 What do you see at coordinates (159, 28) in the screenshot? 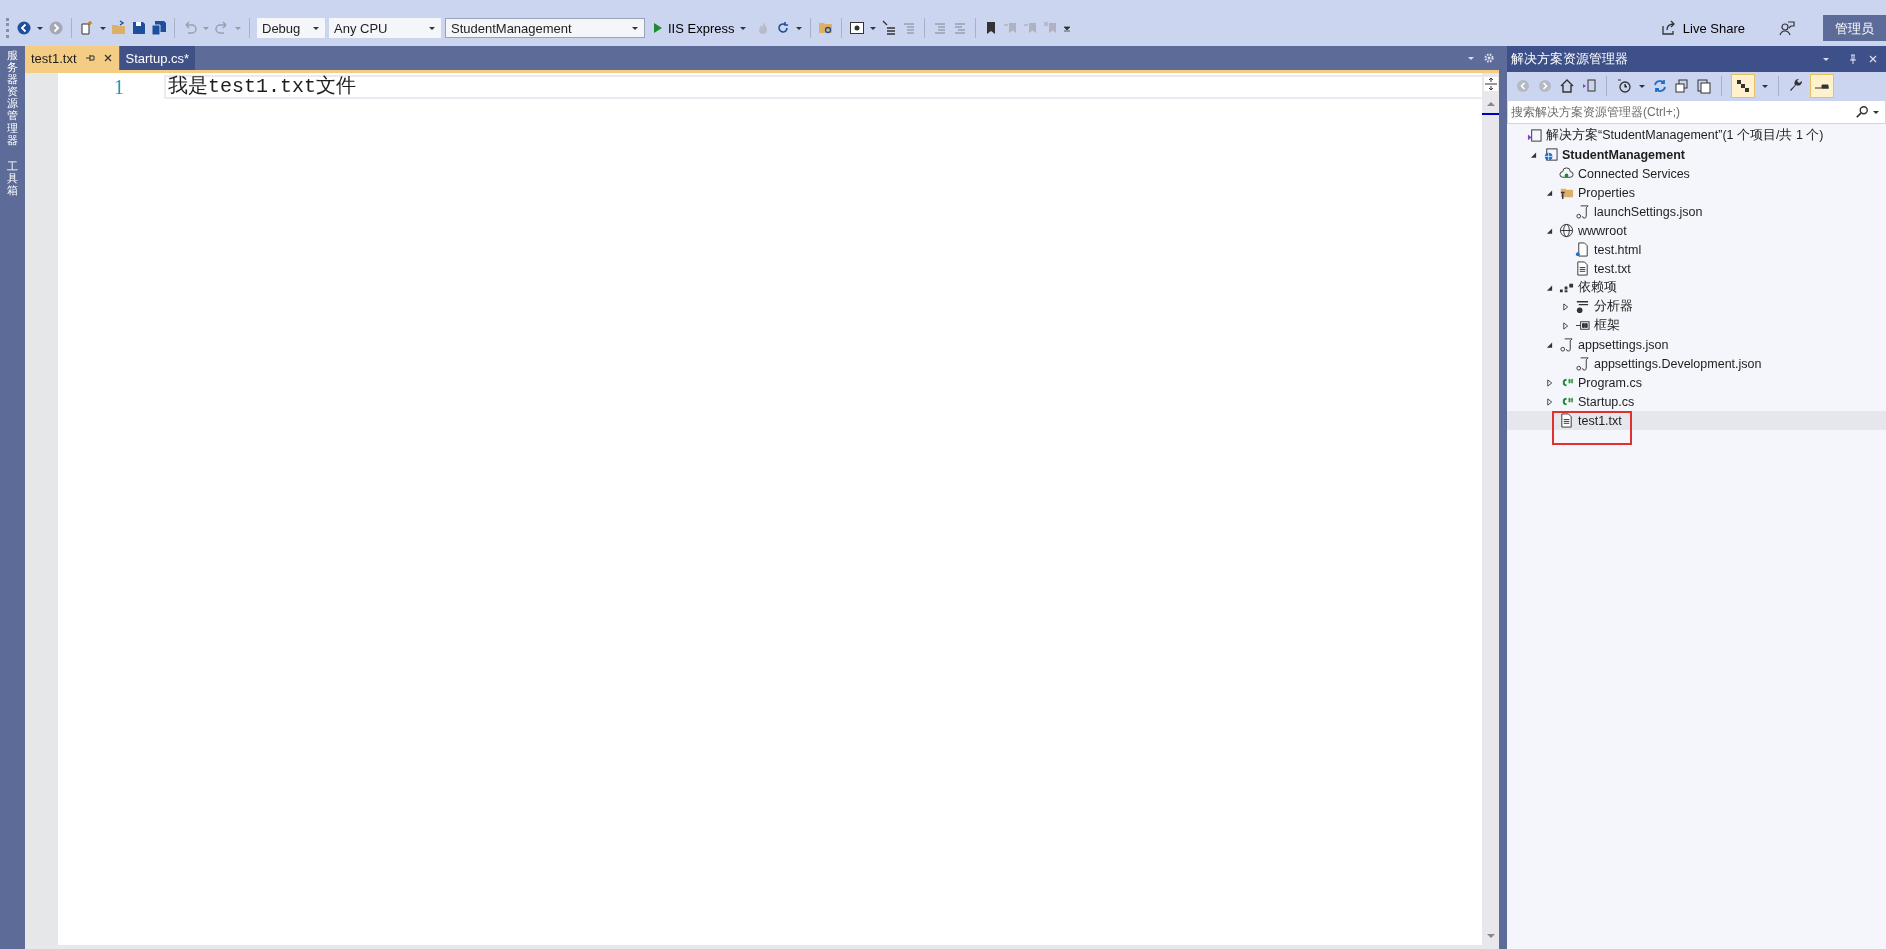
I see `save-all-icon` at bounding box center [159, 28].